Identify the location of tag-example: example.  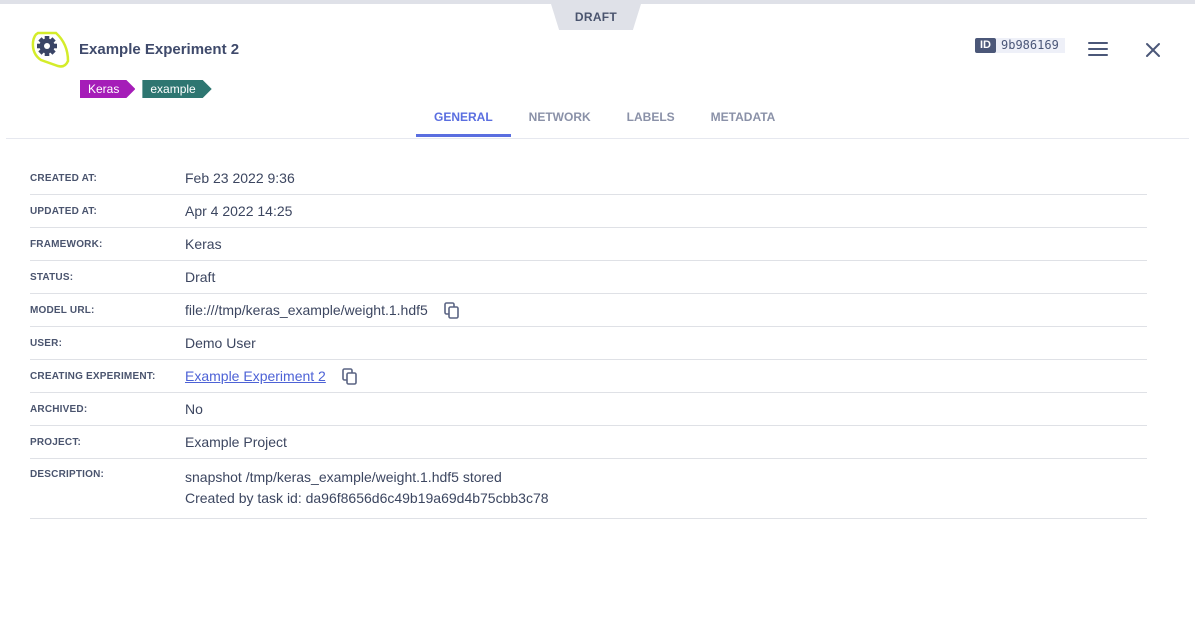
(176, 89).